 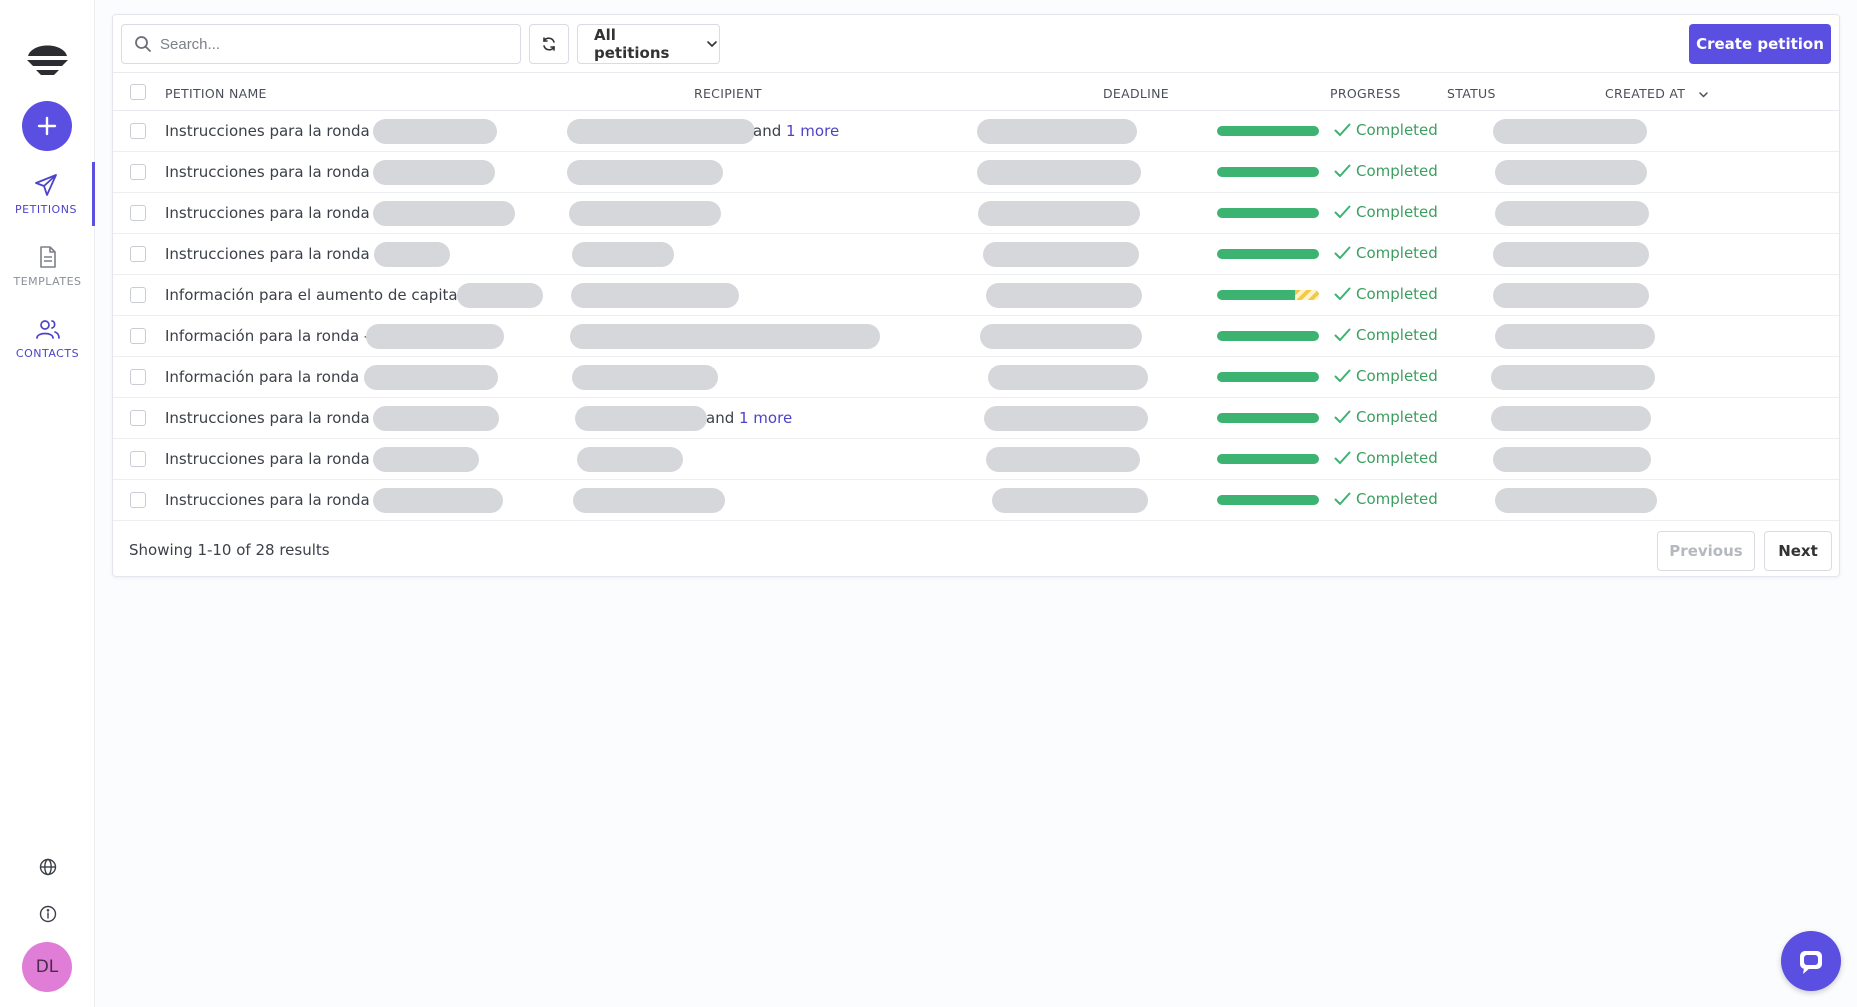 What do you see at coordinates (47, 266) in the screenshot?
I see `nav-templates: TEMPLATES` at bounding box center [47, 266].